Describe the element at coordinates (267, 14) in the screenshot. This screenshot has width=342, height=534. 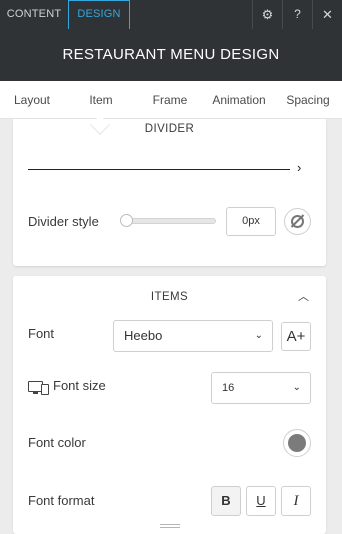
I see `gear-icon: ⚙` at that location.